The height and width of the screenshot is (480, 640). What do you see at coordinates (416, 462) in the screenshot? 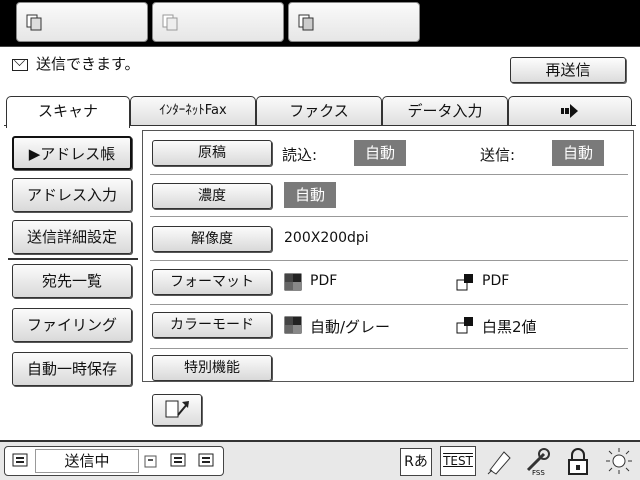
I see `input-mode-button: Rあ` at bounding box center [416, 462].